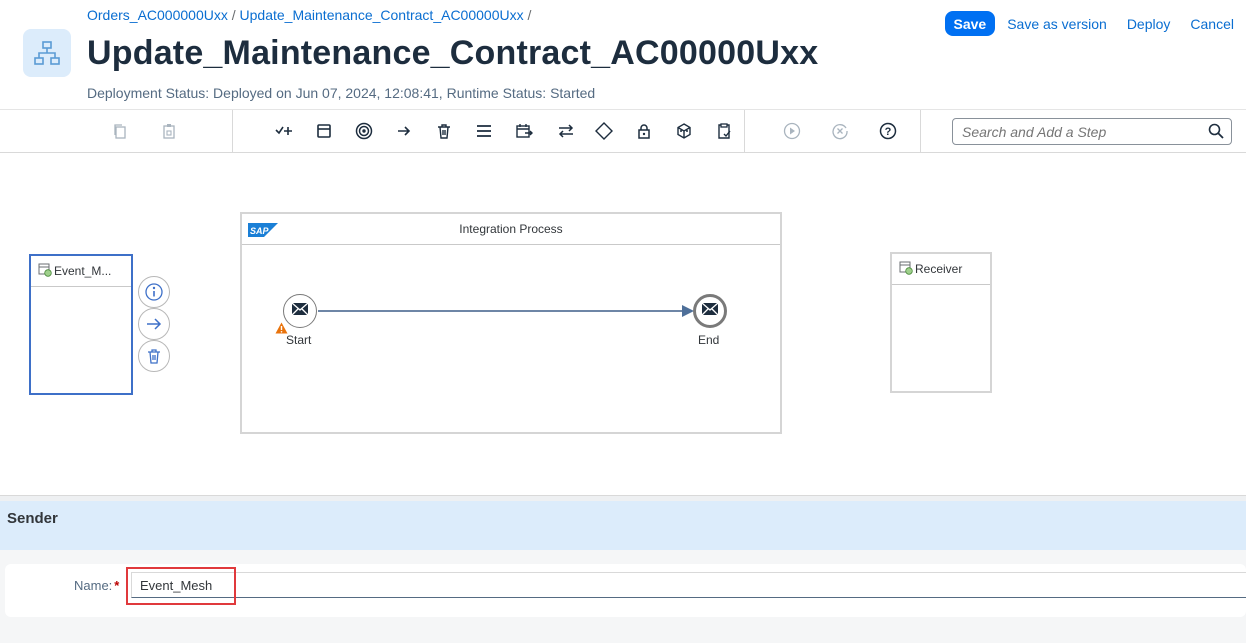 The height and width of the screenshot is (643, 1246). I want to click on gateway-icon, so click(604, 131).